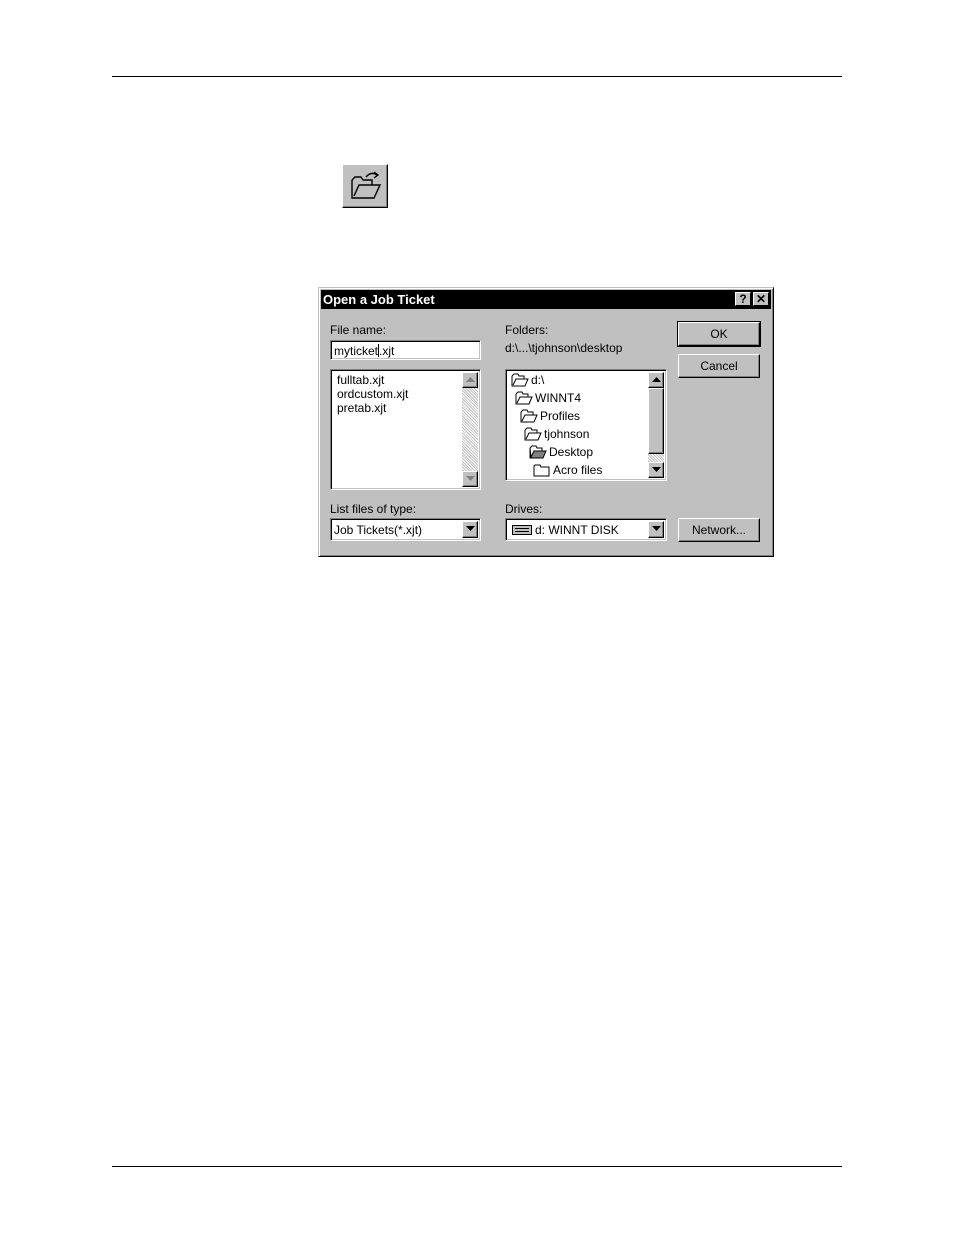 The height and width of the screenshot is (1235, 954). I want to click on closed-folder-icon, so click(541, 470).